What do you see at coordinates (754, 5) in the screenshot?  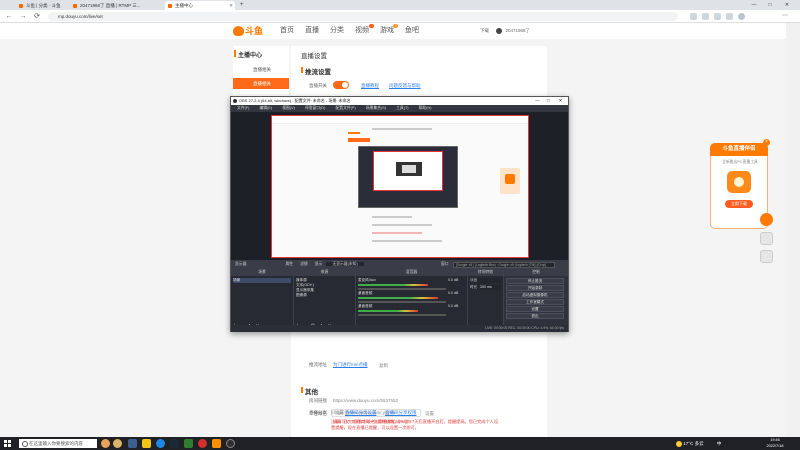 I see `minimize-window-button: —` at bounding box center [754, 5].